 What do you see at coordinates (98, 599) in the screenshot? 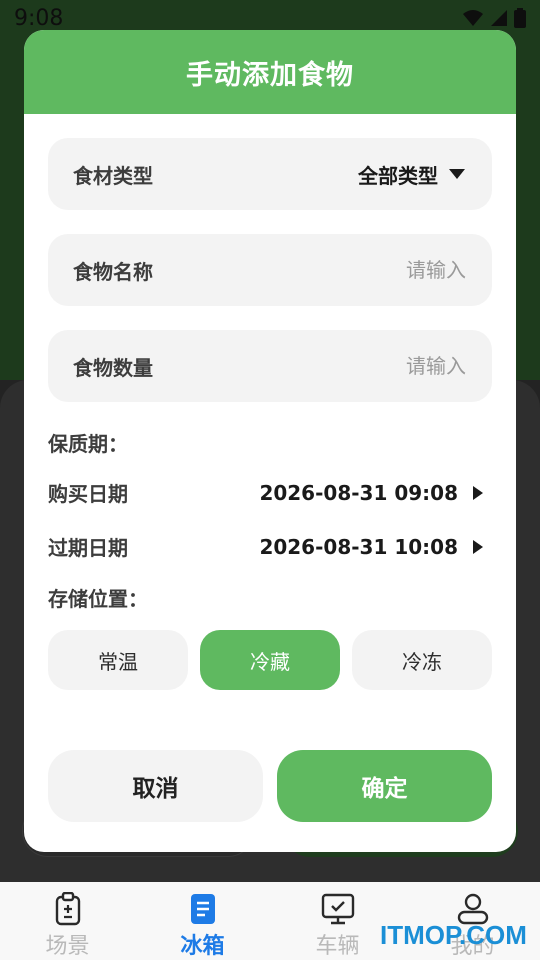
I see `storage-label: 存储位置：` at bounding box center [98, 599].